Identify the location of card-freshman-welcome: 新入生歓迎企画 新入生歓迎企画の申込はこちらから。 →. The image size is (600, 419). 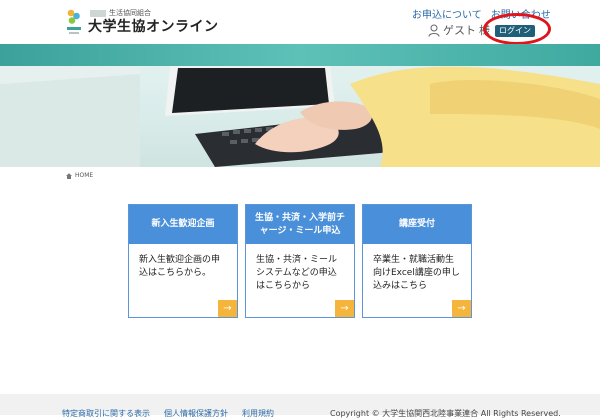
(183, 261).